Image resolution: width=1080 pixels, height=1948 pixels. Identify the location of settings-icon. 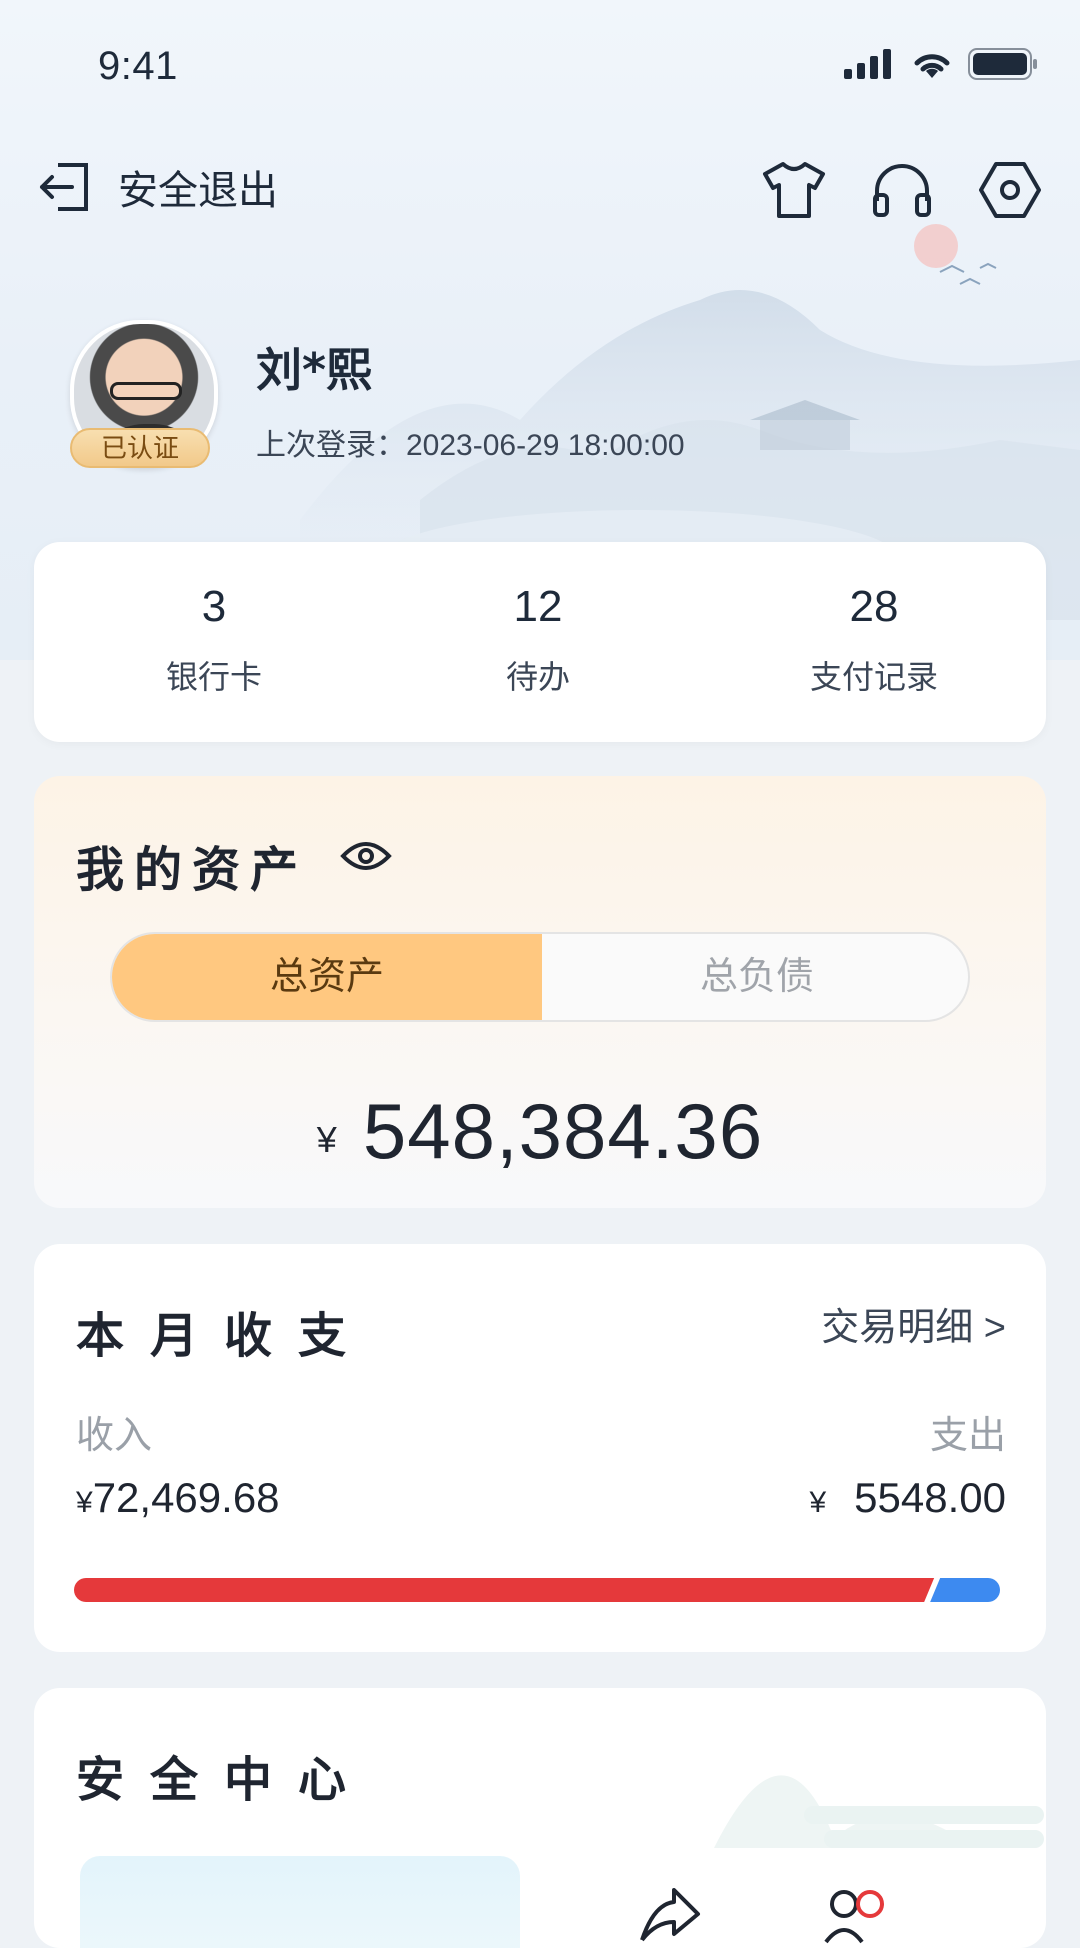
(1010, 190).